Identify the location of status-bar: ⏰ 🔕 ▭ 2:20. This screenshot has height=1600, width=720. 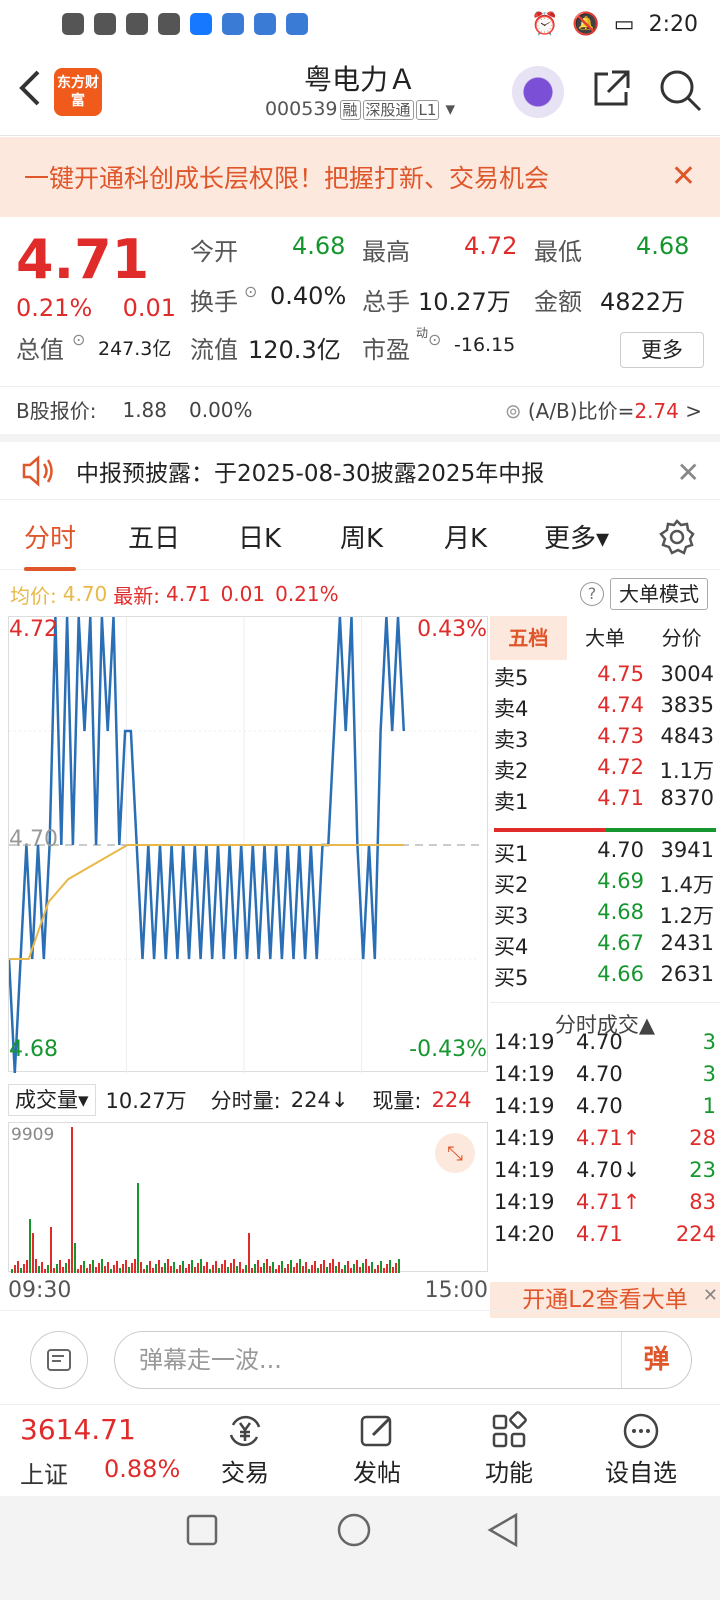
(360, 24).